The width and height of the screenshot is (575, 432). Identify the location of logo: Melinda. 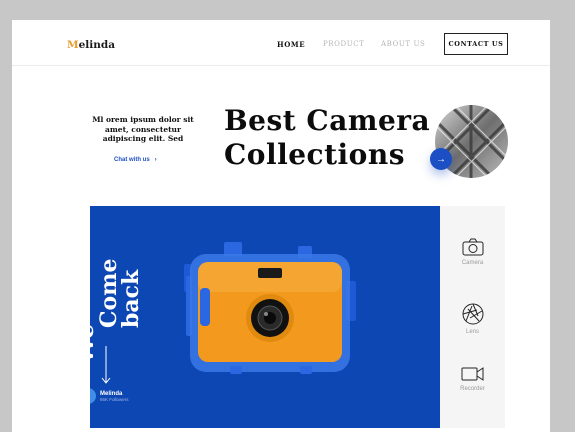
(91, 45).